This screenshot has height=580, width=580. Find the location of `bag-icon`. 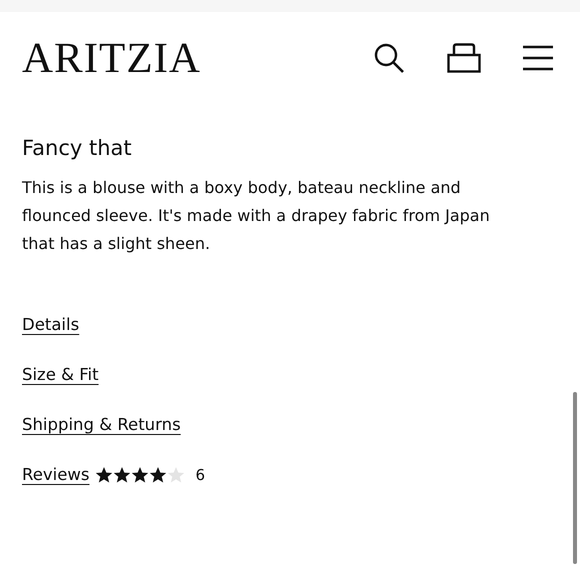

bag-icon is located at coordinates (464, 58).